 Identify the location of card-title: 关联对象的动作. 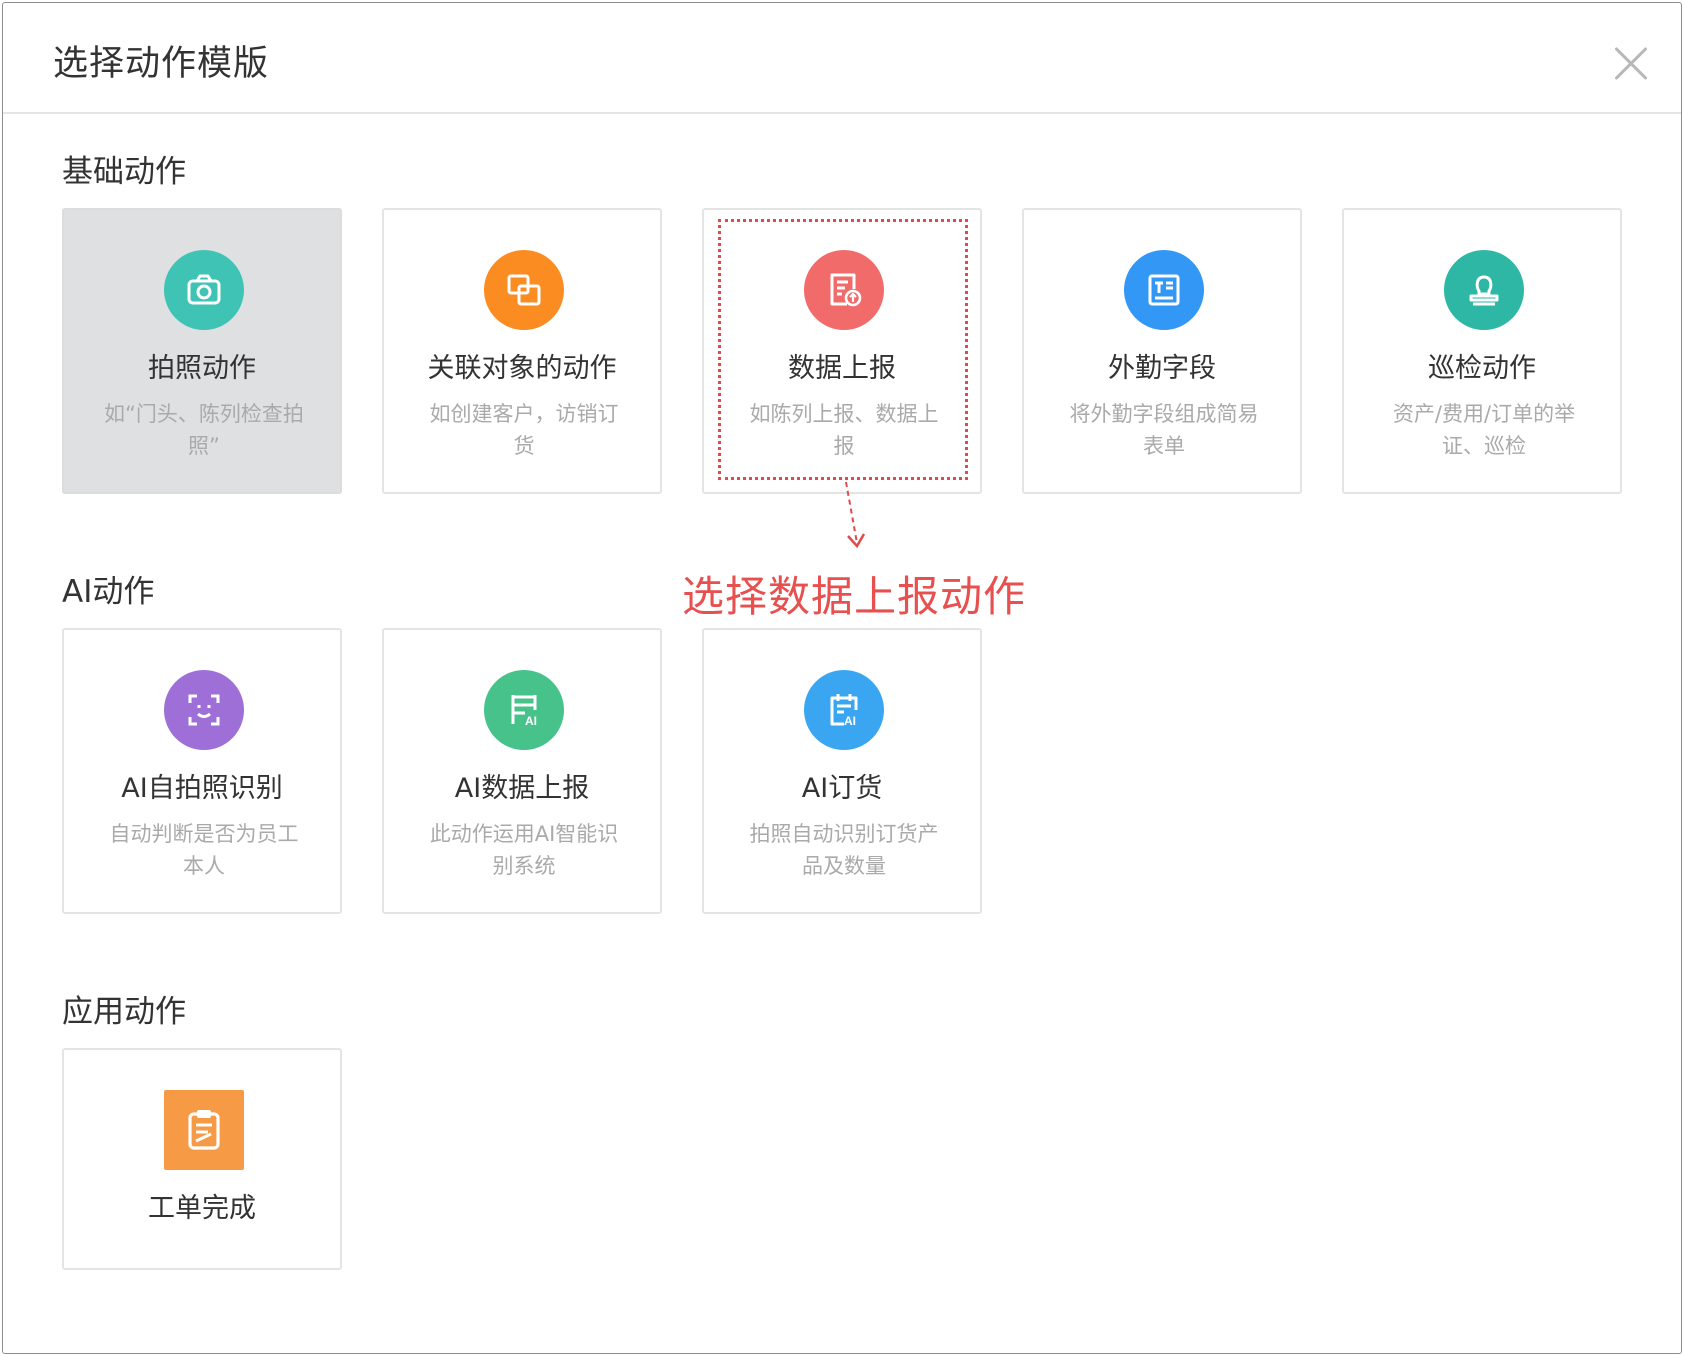
(522, 368).